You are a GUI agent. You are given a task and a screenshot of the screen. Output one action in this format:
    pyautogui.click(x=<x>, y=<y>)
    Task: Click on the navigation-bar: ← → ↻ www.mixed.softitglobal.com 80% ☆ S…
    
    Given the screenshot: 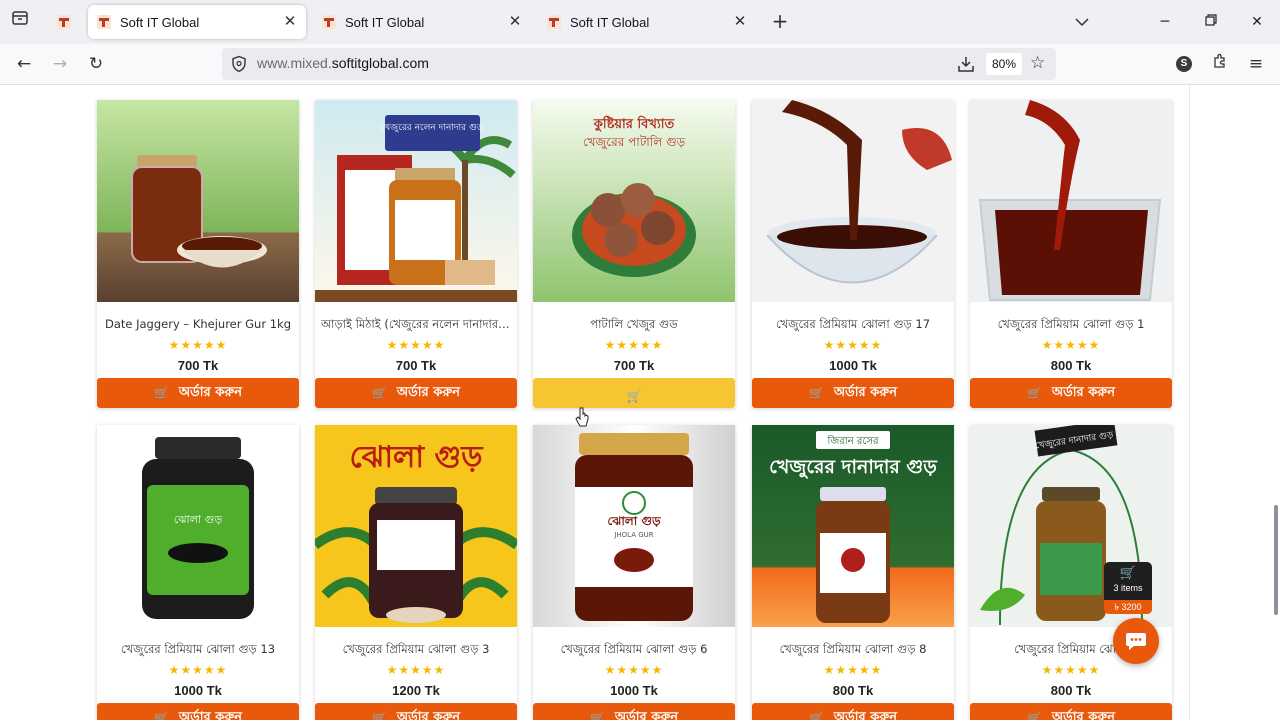 What is the action you would take?
    pyautogui.click(x=640, y=64)
    